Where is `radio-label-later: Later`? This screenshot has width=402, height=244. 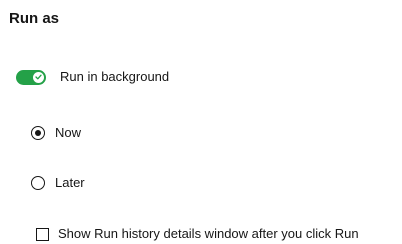
radio-label-later: Later is located at coordinates (70, 182).